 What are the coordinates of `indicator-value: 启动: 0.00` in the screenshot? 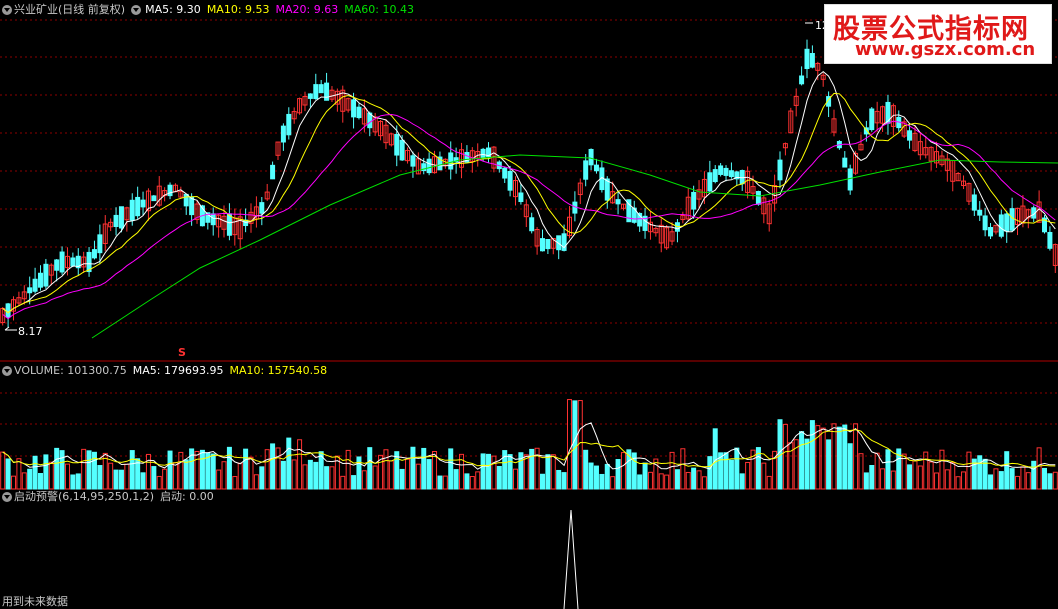 It's located at (187, 496).